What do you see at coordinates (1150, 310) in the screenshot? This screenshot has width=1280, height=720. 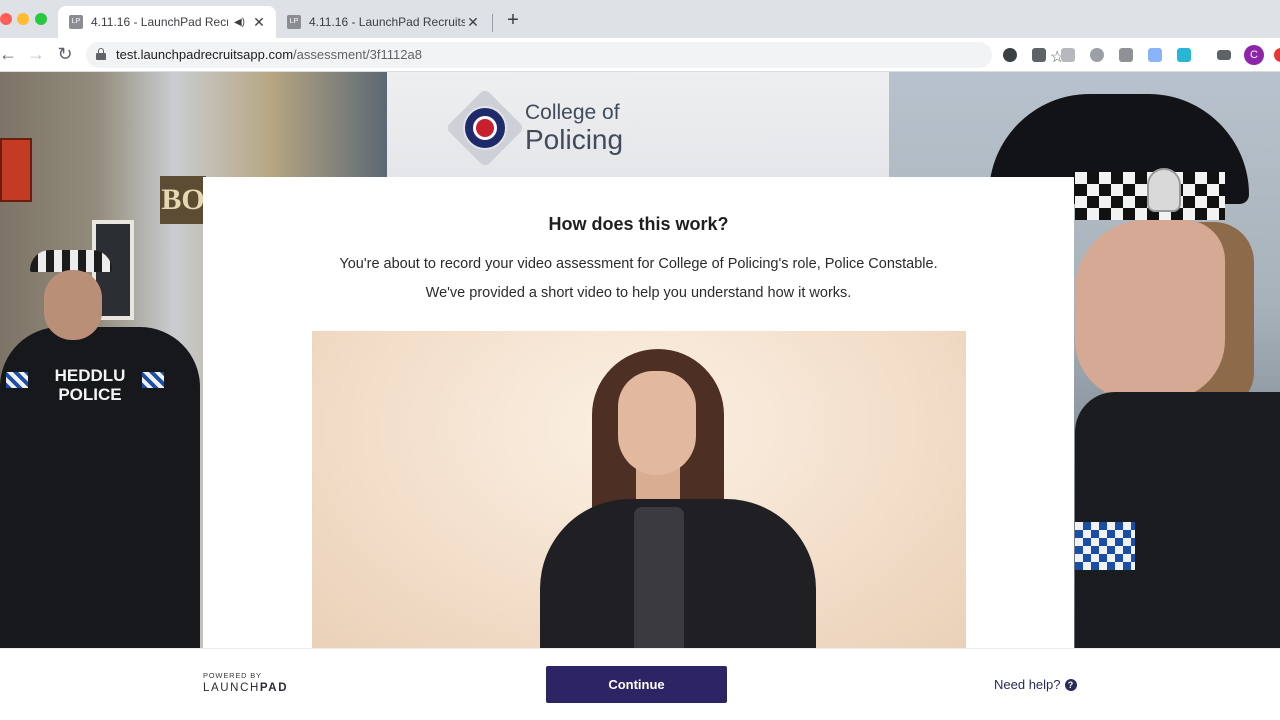 I see `officer-face` at bounding box center [1150, 310].